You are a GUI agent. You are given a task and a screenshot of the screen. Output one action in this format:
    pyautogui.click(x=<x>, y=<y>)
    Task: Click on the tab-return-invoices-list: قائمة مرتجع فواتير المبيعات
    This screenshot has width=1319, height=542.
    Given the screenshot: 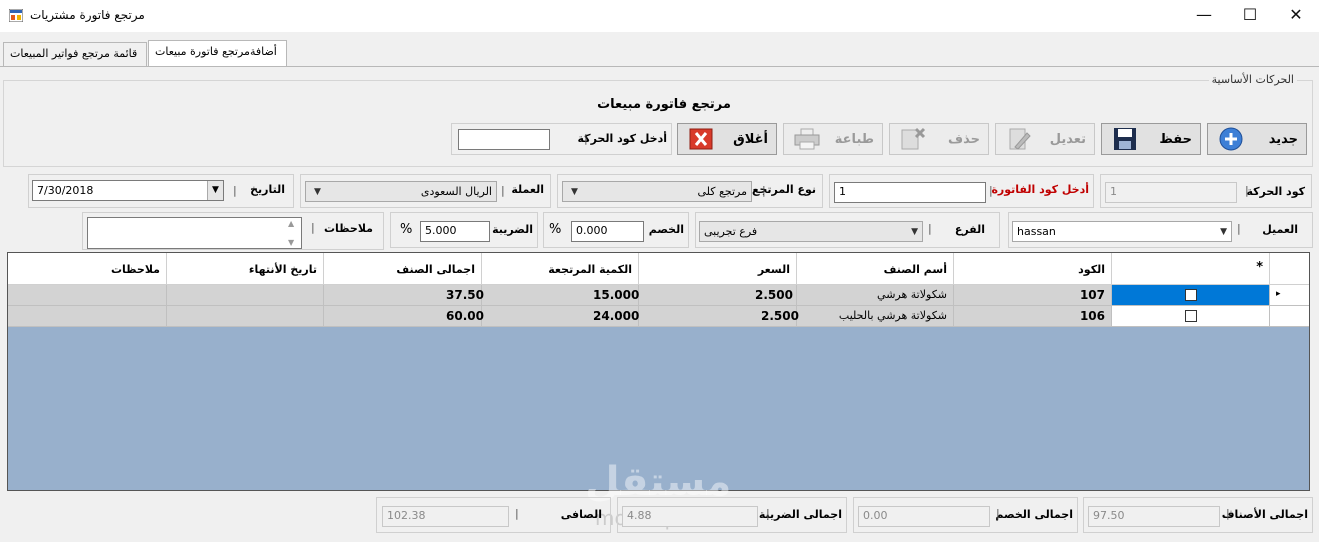 What is the action you would take?
    pyautogui.click(x=75, y=54)
    